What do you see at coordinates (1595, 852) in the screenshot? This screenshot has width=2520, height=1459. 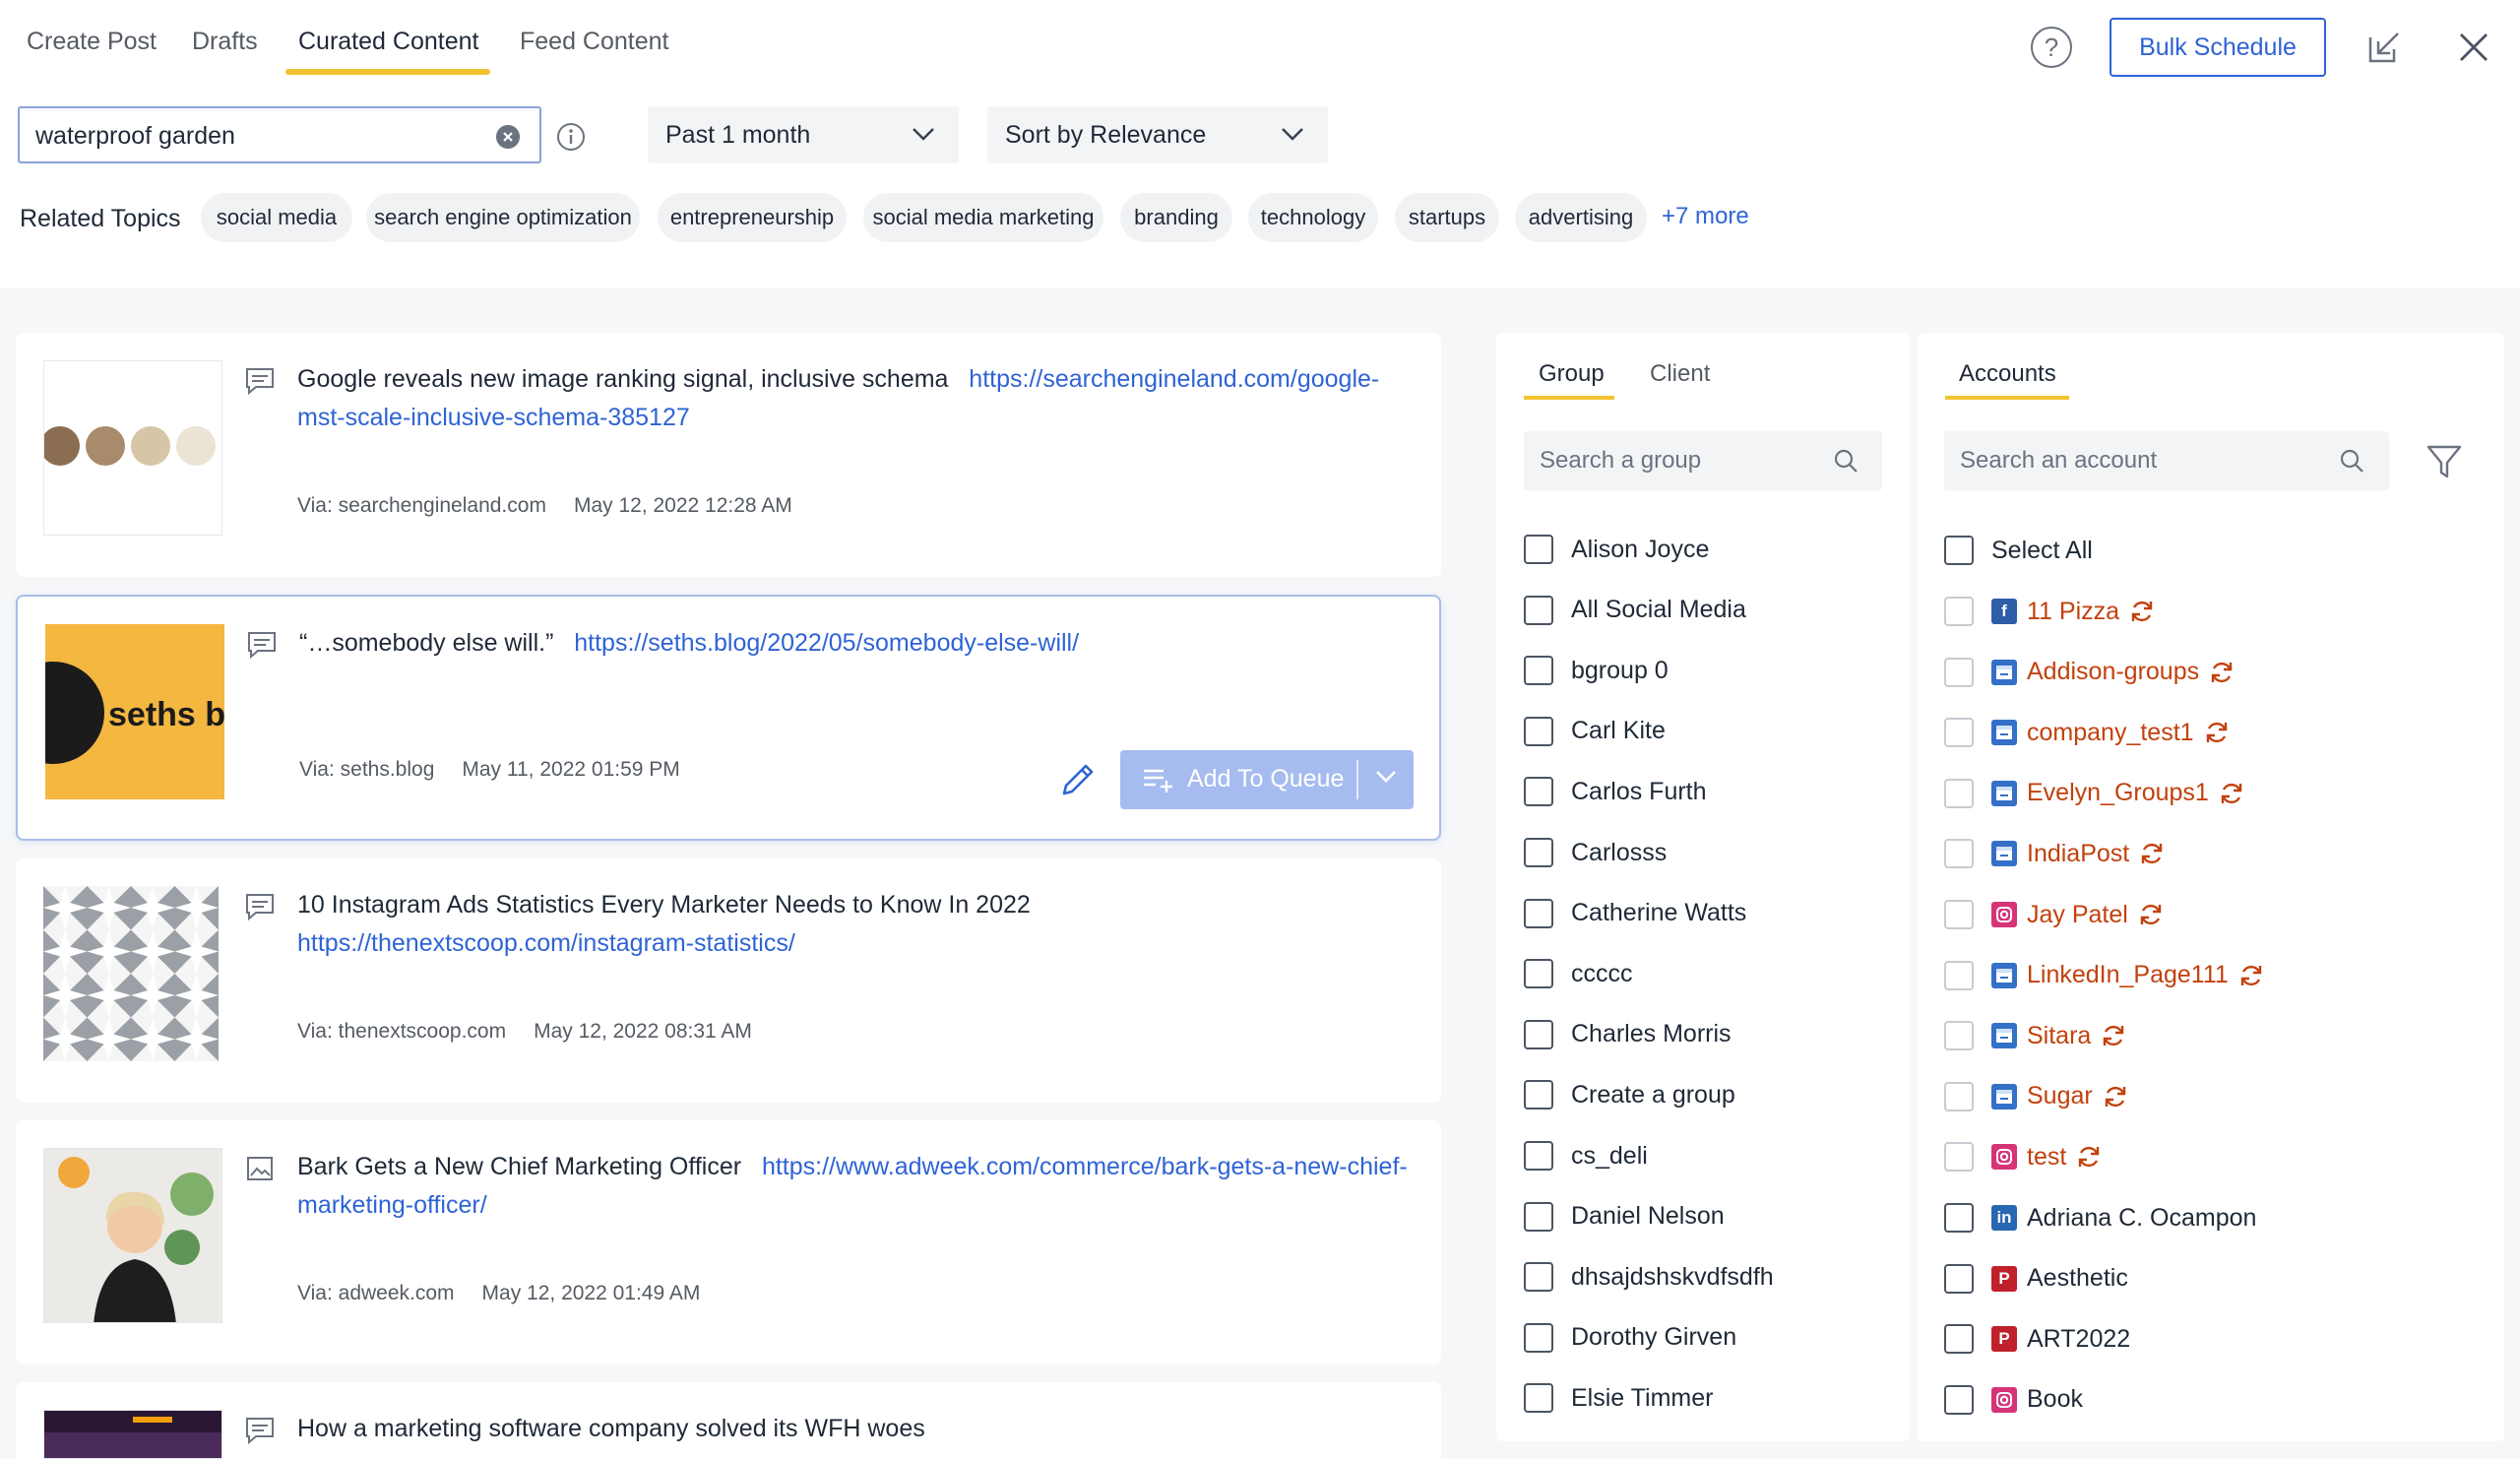 I see `group-checkbox-row: Carlosss` at bounding box center [1595, 852].